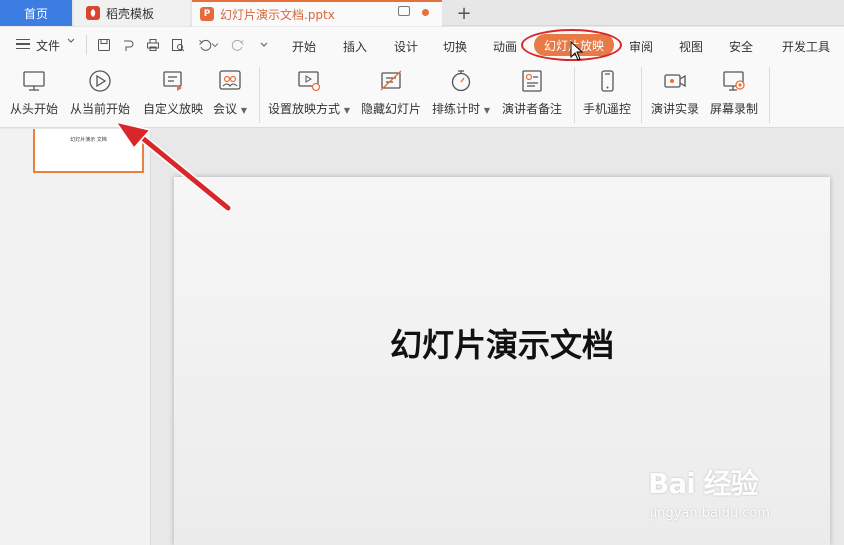 The height and width of the screenshot is (545, 844). What do you see at coordinates (806, 46) in the screenshot?
I see `menu-developer: 开发工具` at bounding box center [806, 46].